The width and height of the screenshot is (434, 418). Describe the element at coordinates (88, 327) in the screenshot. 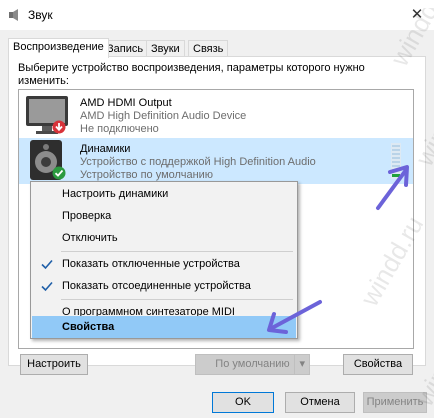

I see `menu-item-label: Свойства` at that location.